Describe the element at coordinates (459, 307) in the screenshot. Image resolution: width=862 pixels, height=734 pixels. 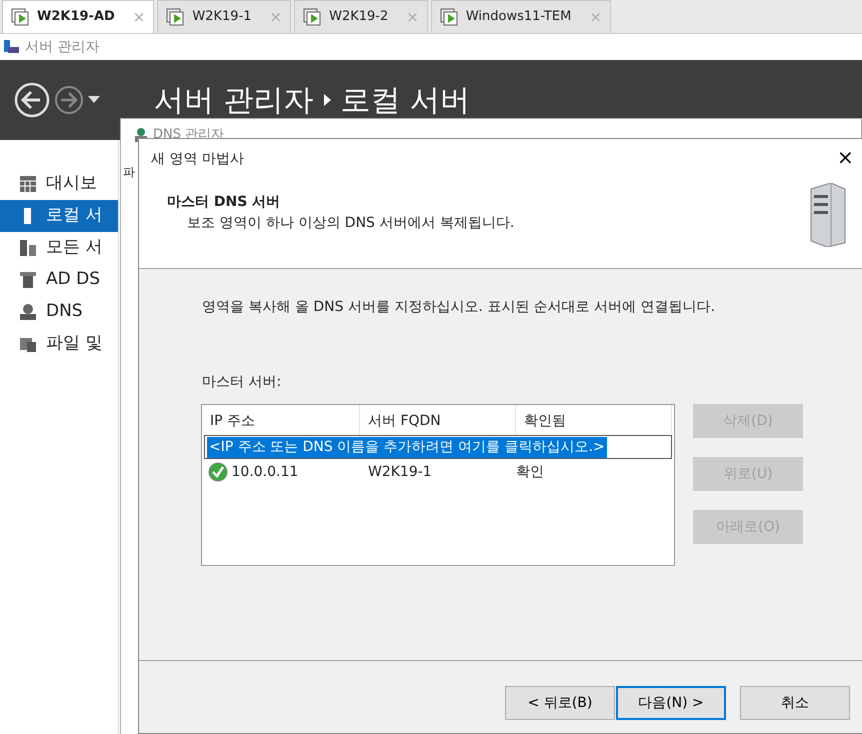
I see `instruction-text: 영역을 복사해 올 DNS 서버를 지정하십시오. 표시된 순서대로 서버에 연결됩니다.` at that location.